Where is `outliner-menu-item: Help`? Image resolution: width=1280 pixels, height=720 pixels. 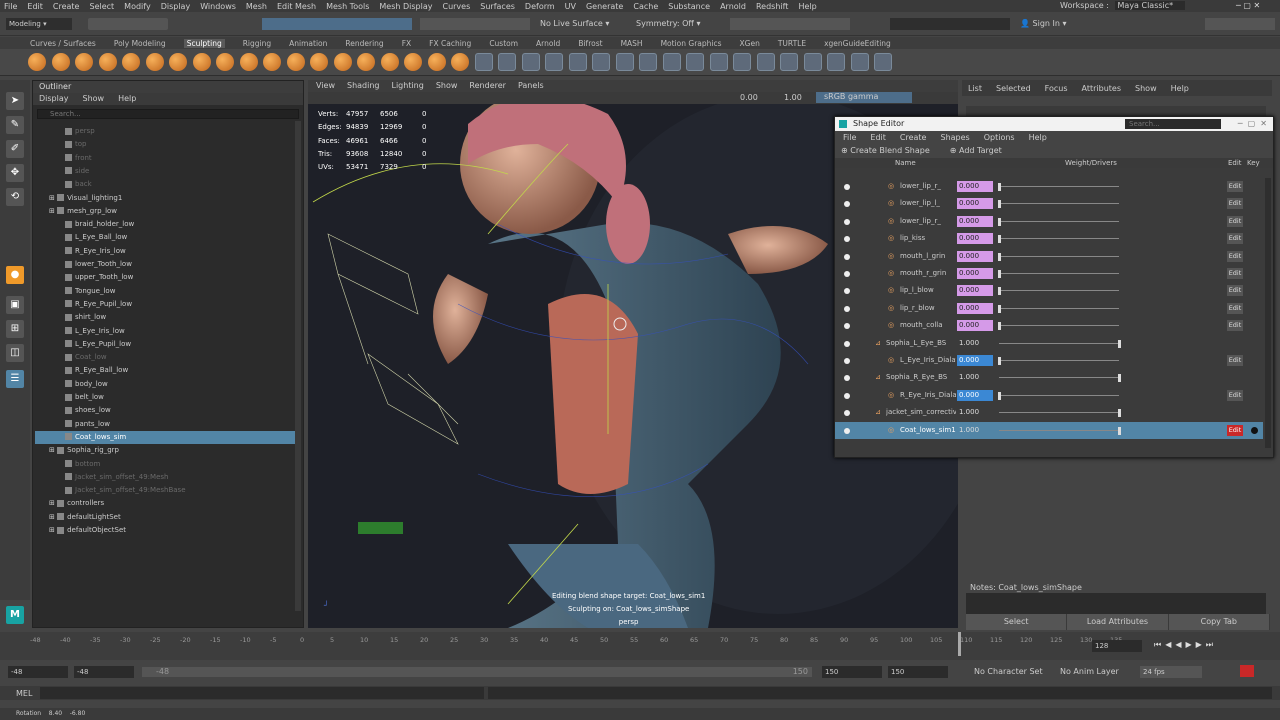 outliner-menu-item: Help is located at coordinates (127, 99).